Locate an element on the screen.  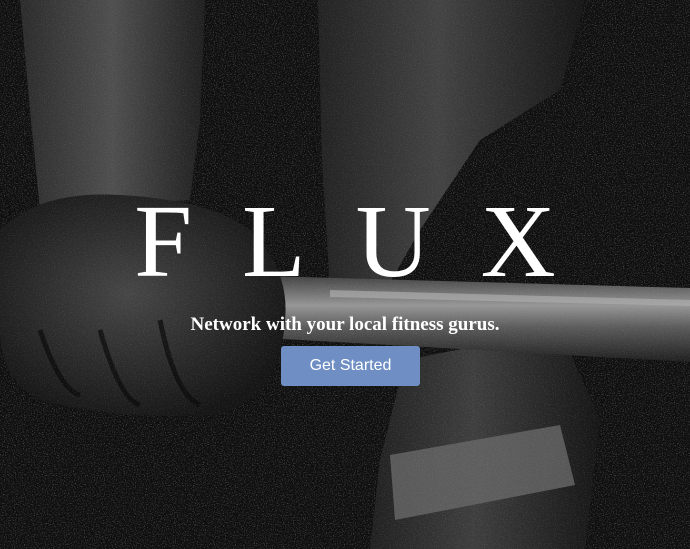
get-started-button: Get Started is located at coordinates (350, 366).